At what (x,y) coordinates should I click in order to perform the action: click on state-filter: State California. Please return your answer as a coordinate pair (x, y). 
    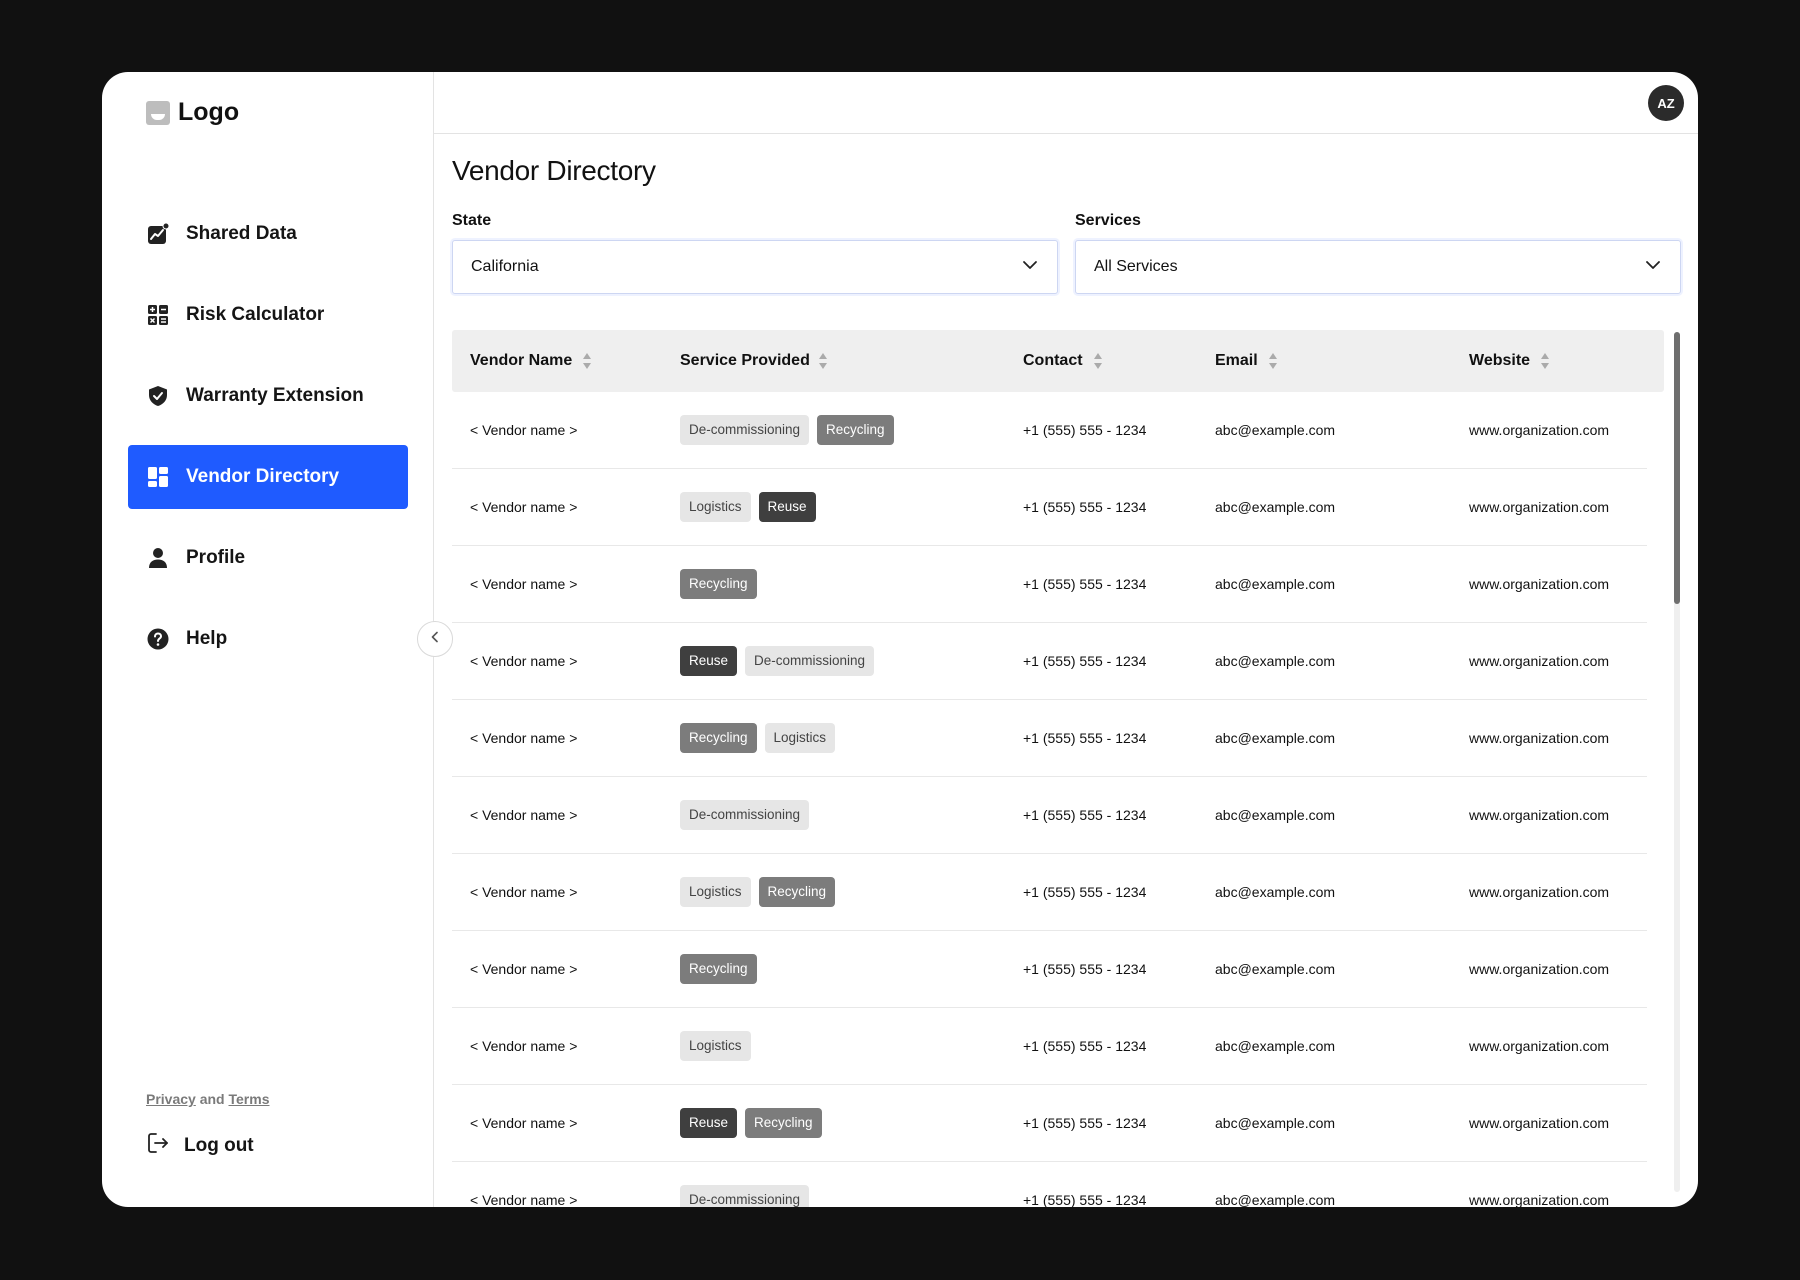
    Looking at the image, I should click on (755, 253).